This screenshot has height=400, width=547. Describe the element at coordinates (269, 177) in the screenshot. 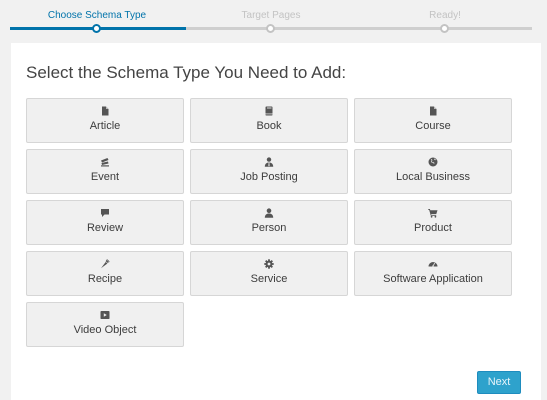

I see `schema-type-label: Job Posting` at that location.